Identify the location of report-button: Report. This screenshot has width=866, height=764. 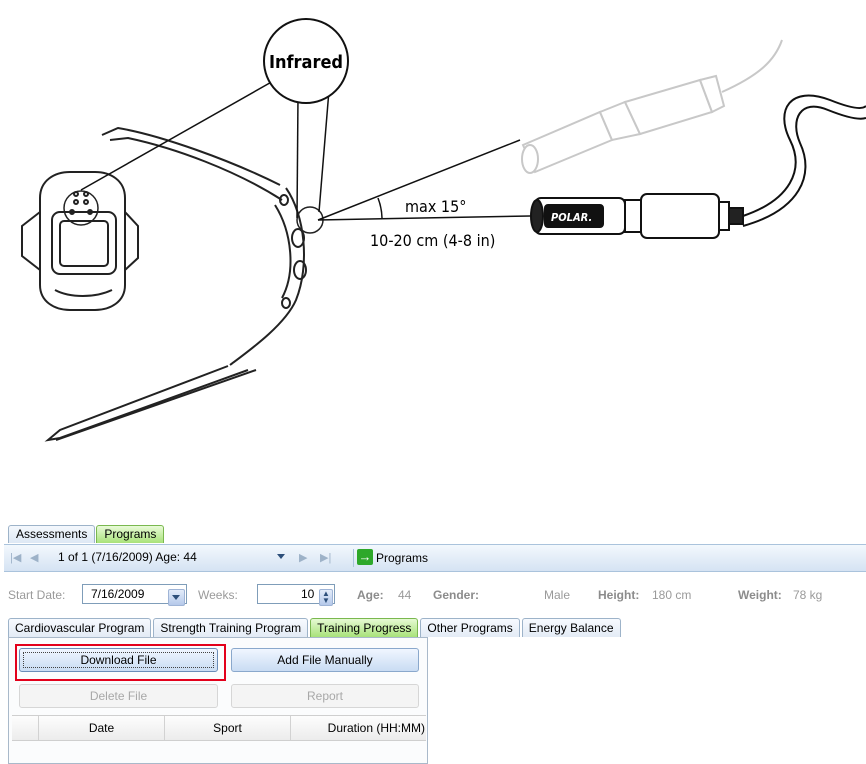
(325, 696).